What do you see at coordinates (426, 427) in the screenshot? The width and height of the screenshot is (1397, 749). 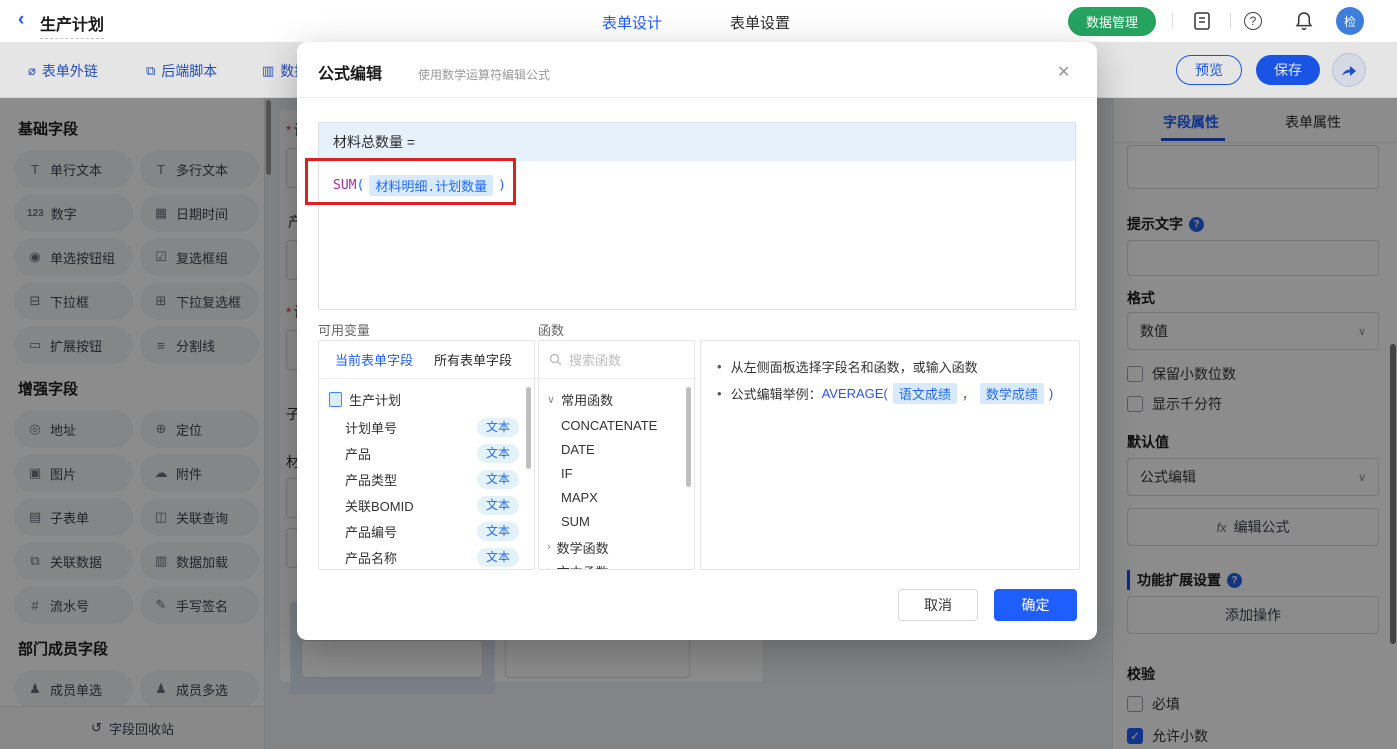 I see `variable-row: 计划单号 文本` at bounding box center [426, 427].